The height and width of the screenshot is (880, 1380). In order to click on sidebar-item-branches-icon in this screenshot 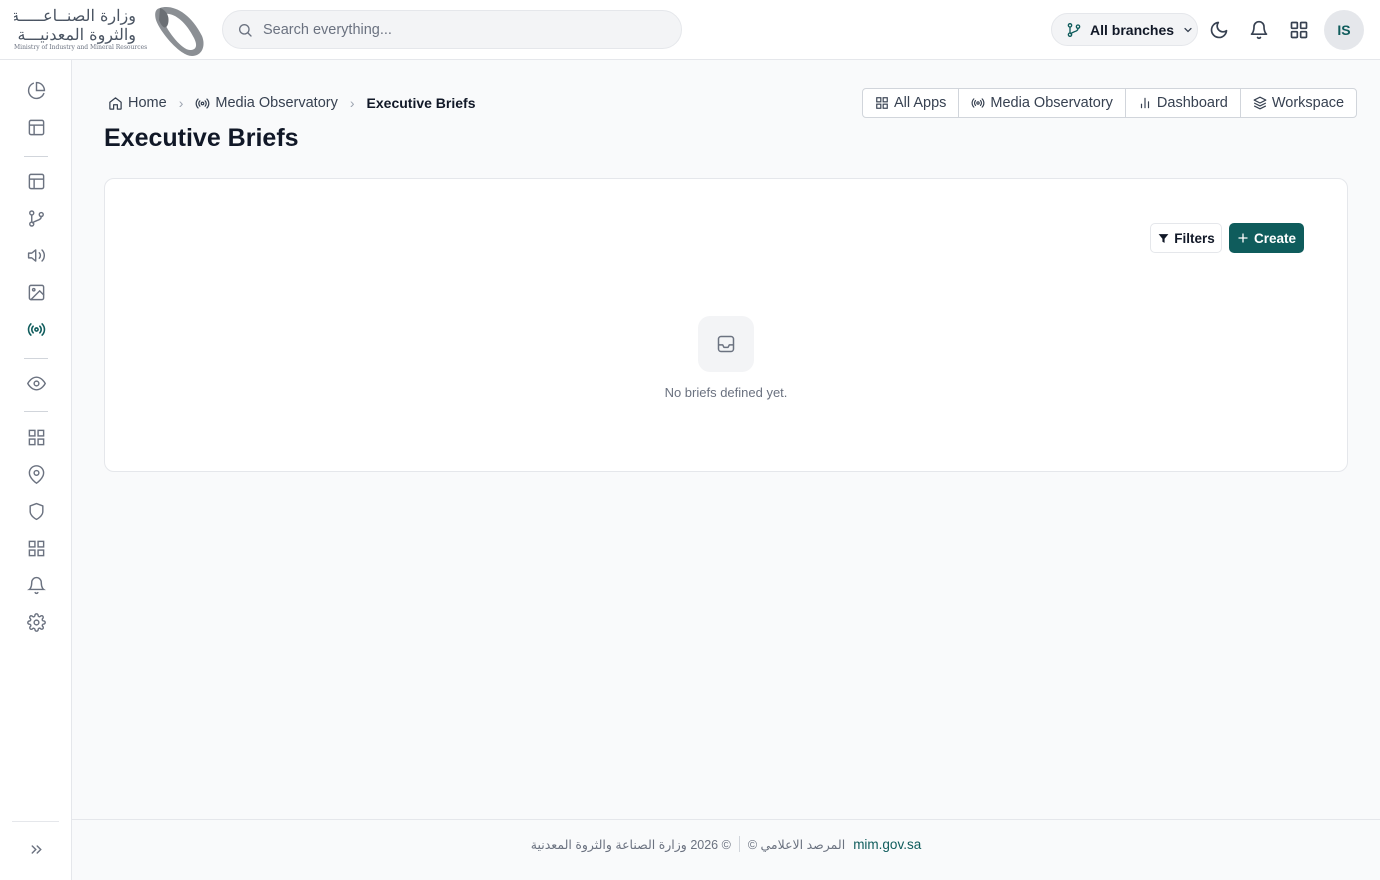, I will do `click(36, 218)`.